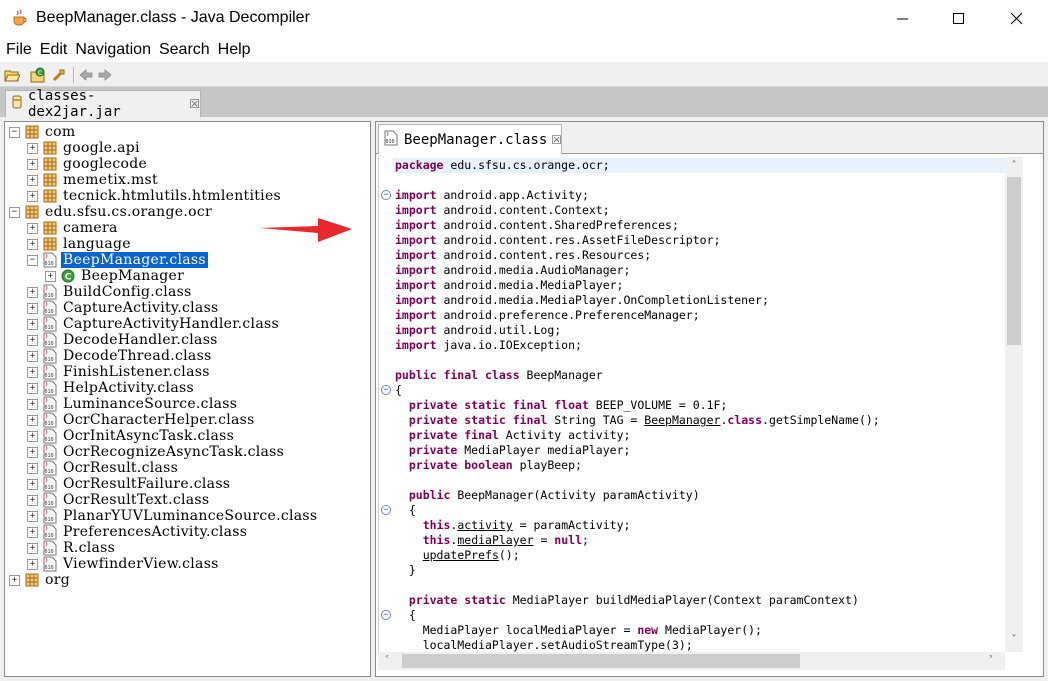  I want to click on scroll-right-icon: ˃, so click(991, 661).